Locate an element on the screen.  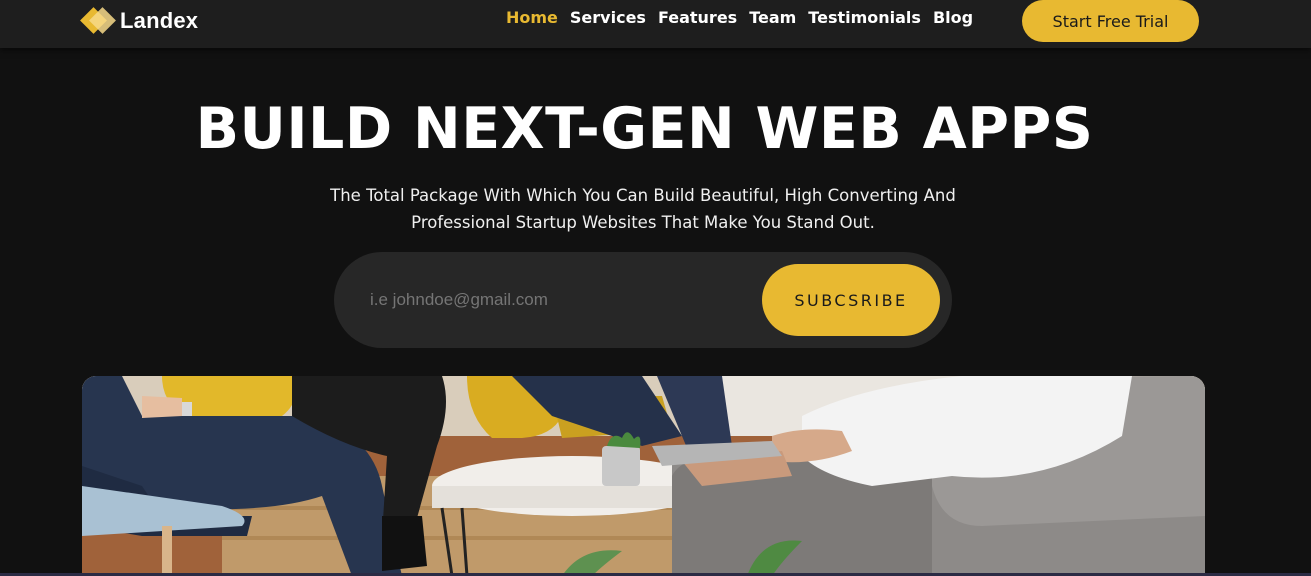
nav-item-home: Home is located at coordinates (532, 17).